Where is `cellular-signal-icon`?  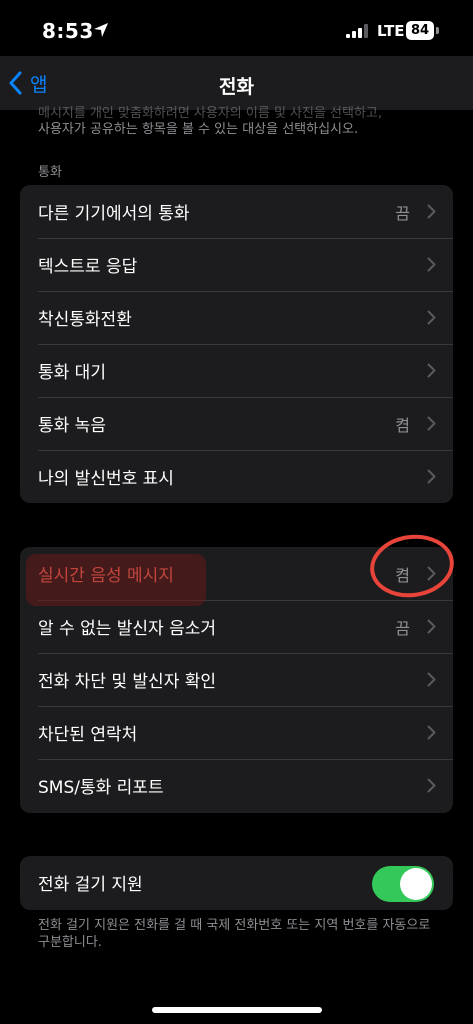 cellular-signal-icon is located at coordinates (357, 31).